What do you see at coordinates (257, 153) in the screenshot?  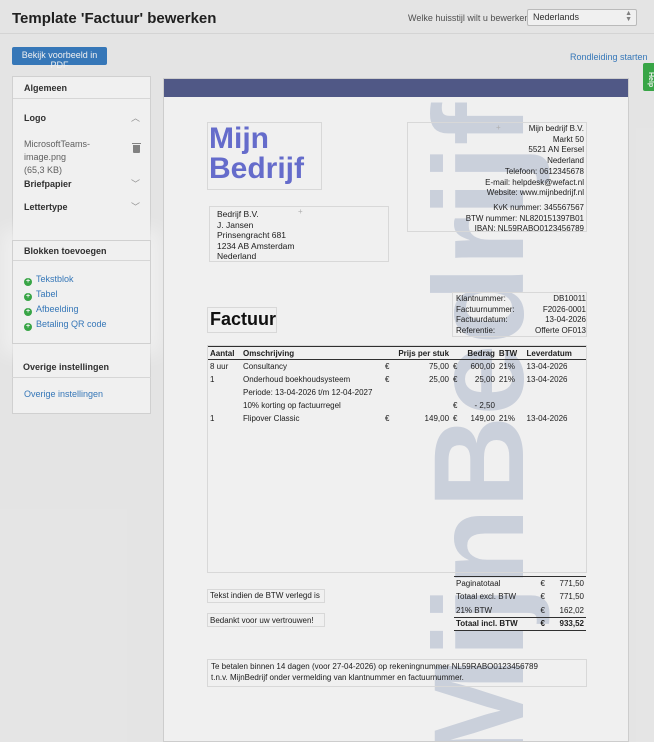 I see `company-logo: Mijn Bedrijf` at bounding box center [257, 153].